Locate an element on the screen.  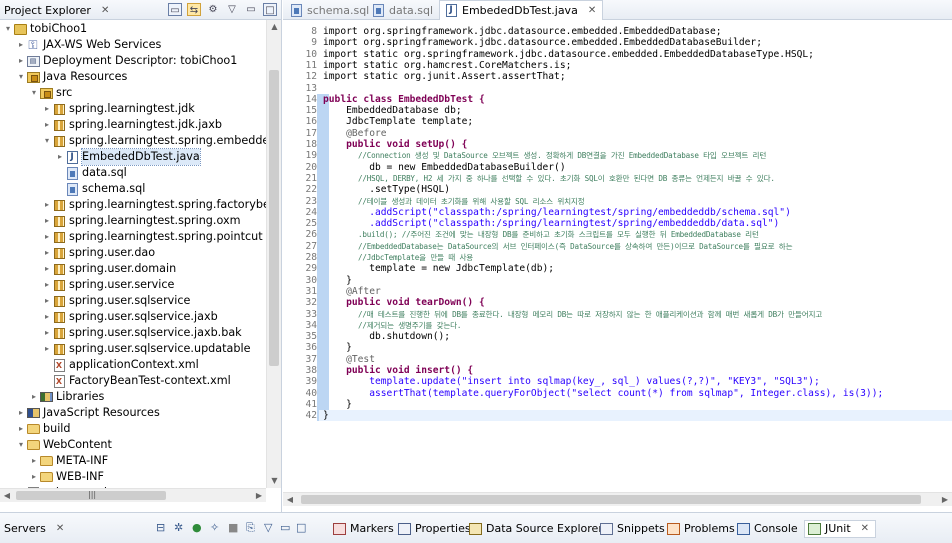
tree-item: schema.sql is located at coordinates (100, 189).